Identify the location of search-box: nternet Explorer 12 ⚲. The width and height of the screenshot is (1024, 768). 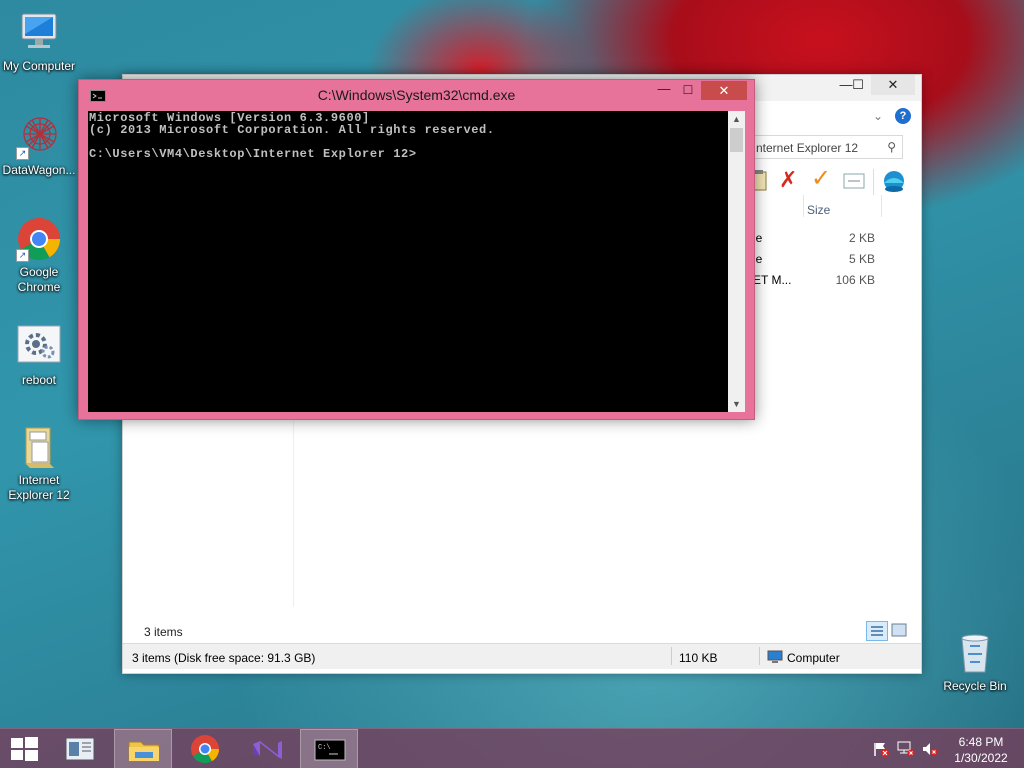
(828, 147).